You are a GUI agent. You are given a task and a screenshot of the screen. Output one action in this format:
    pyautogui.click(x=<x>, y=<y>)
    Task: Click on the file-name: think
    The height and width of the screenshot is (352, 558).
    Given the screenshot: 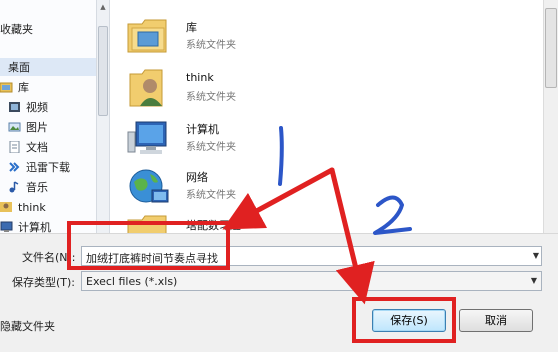 What is the action you would take?
    pyautogui.click(x=200, y=77)
    